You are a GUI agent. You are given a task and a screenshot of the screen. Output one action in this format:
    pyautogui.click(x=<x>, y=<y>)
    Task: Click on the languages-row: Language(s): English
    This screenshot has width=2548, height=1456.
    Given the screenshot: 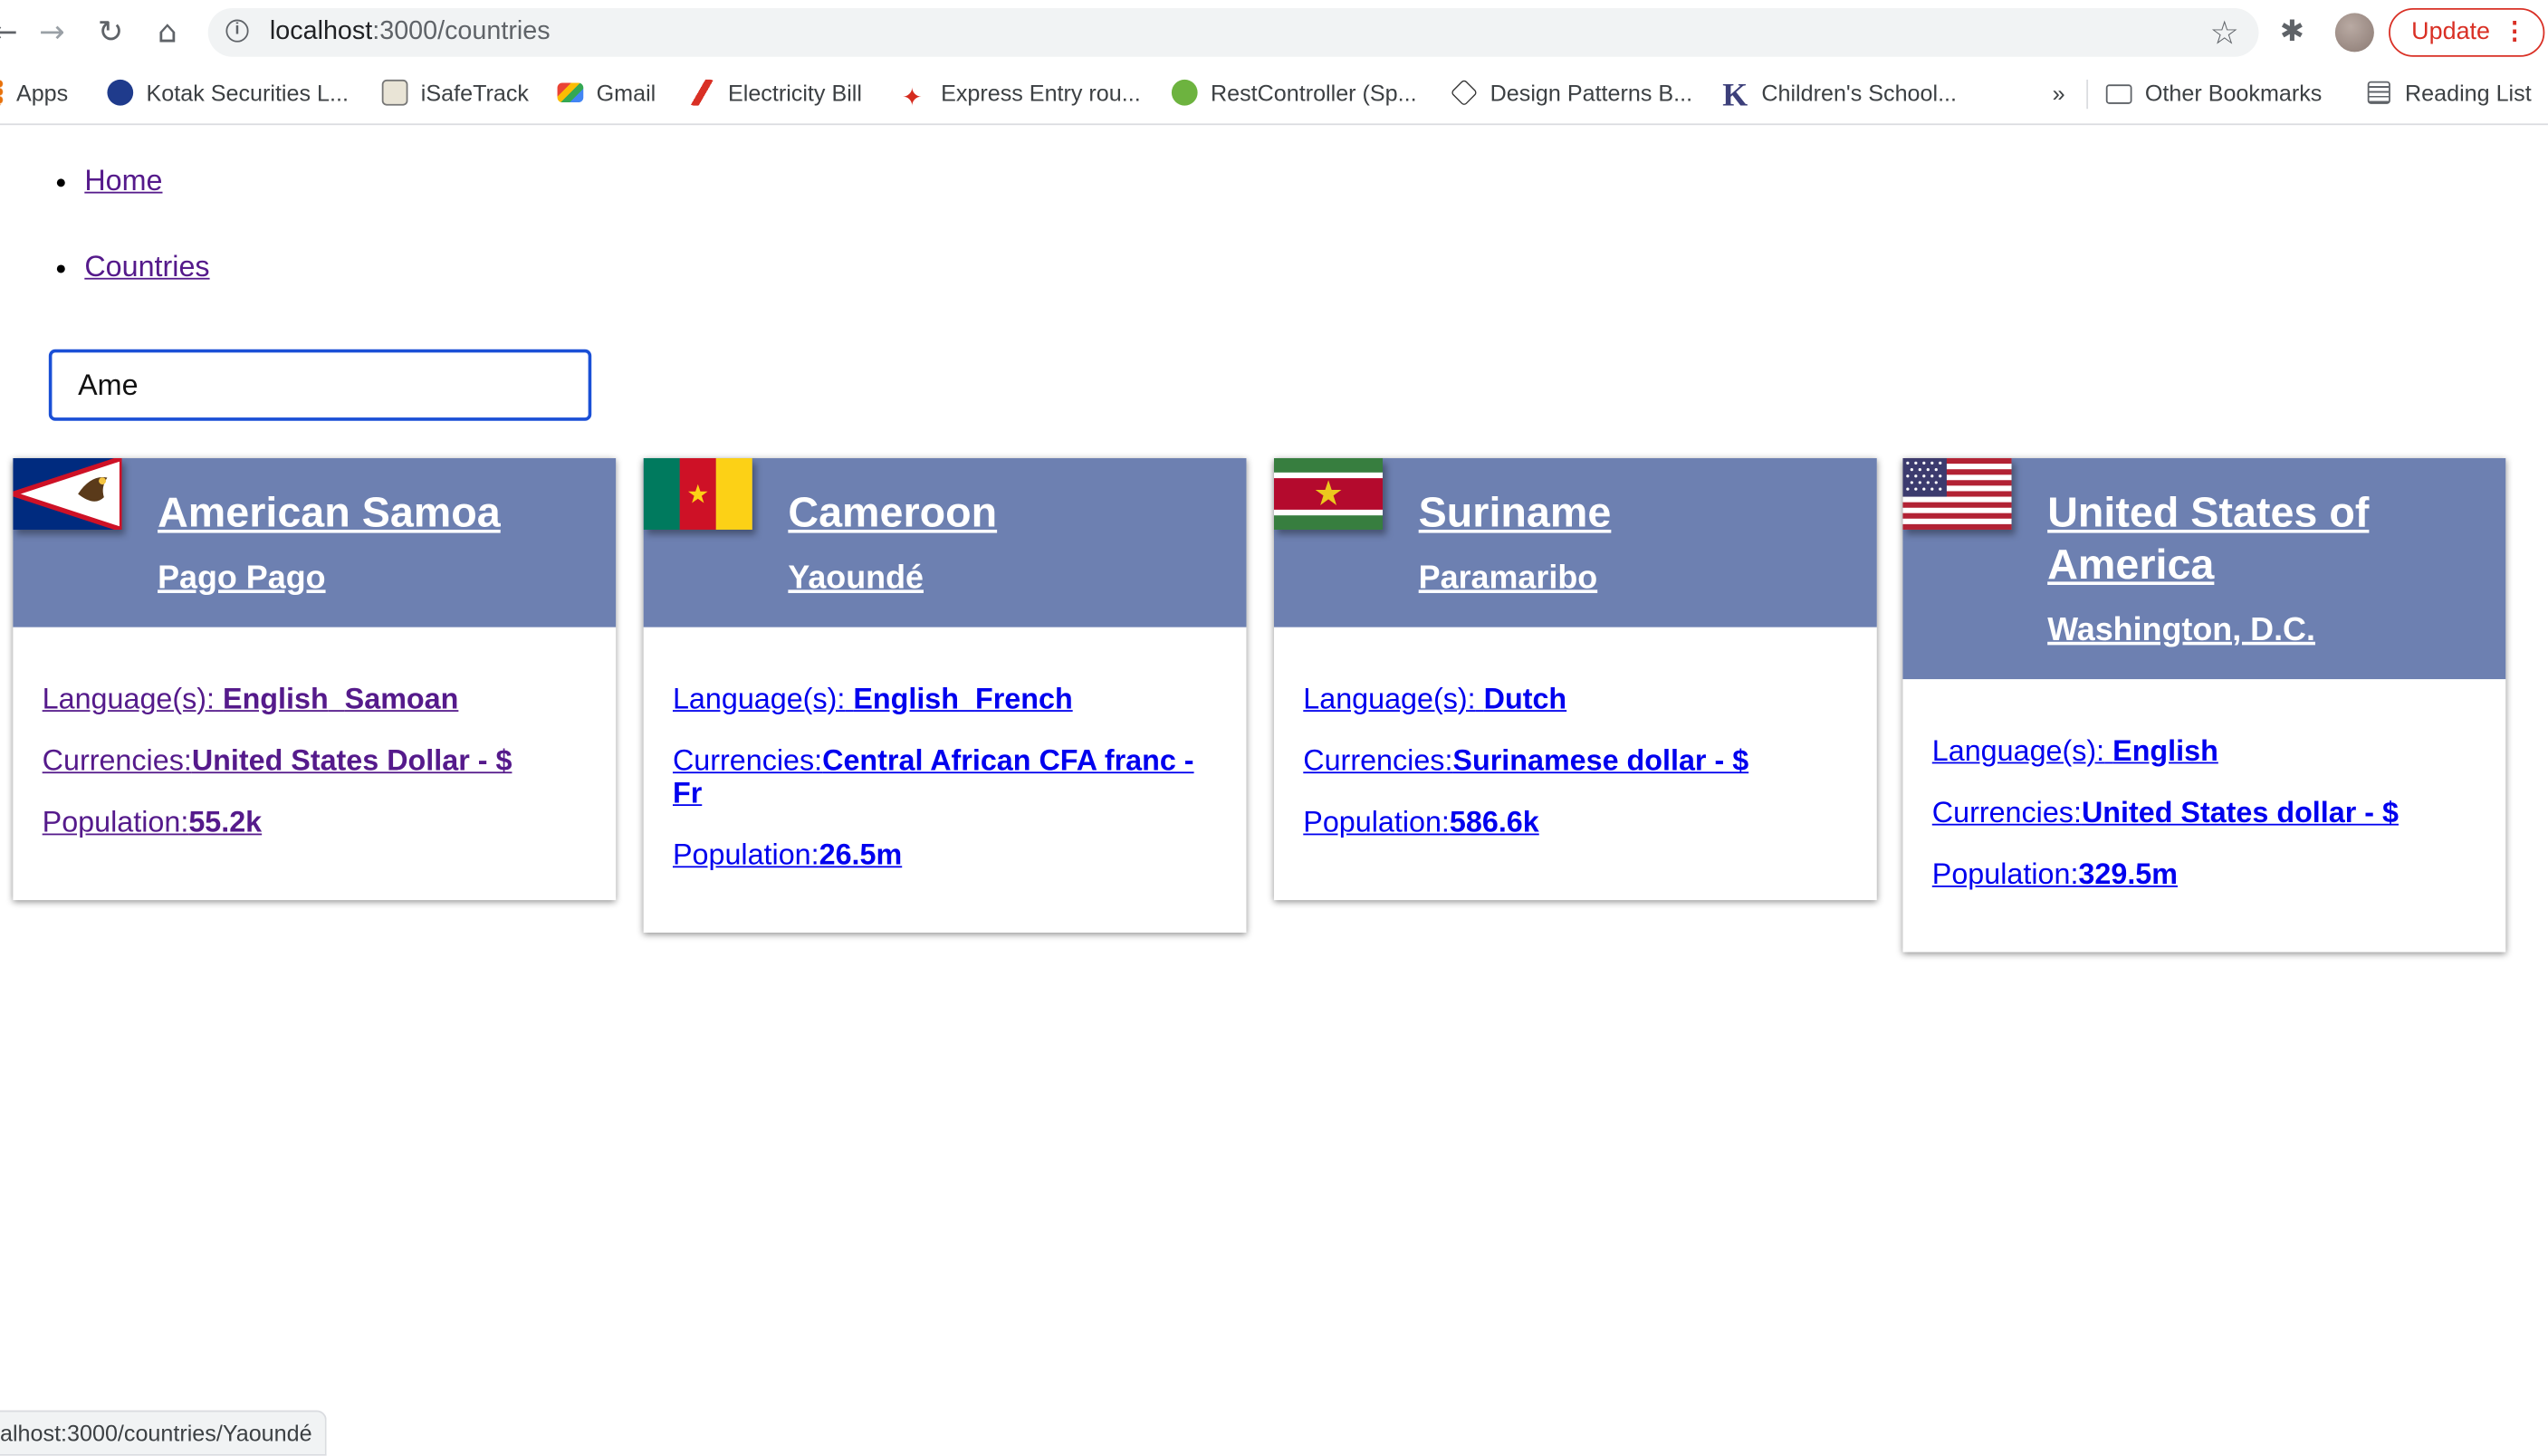 What is the action you would take?
    pyautogui.click(x=2204, y=750)
    